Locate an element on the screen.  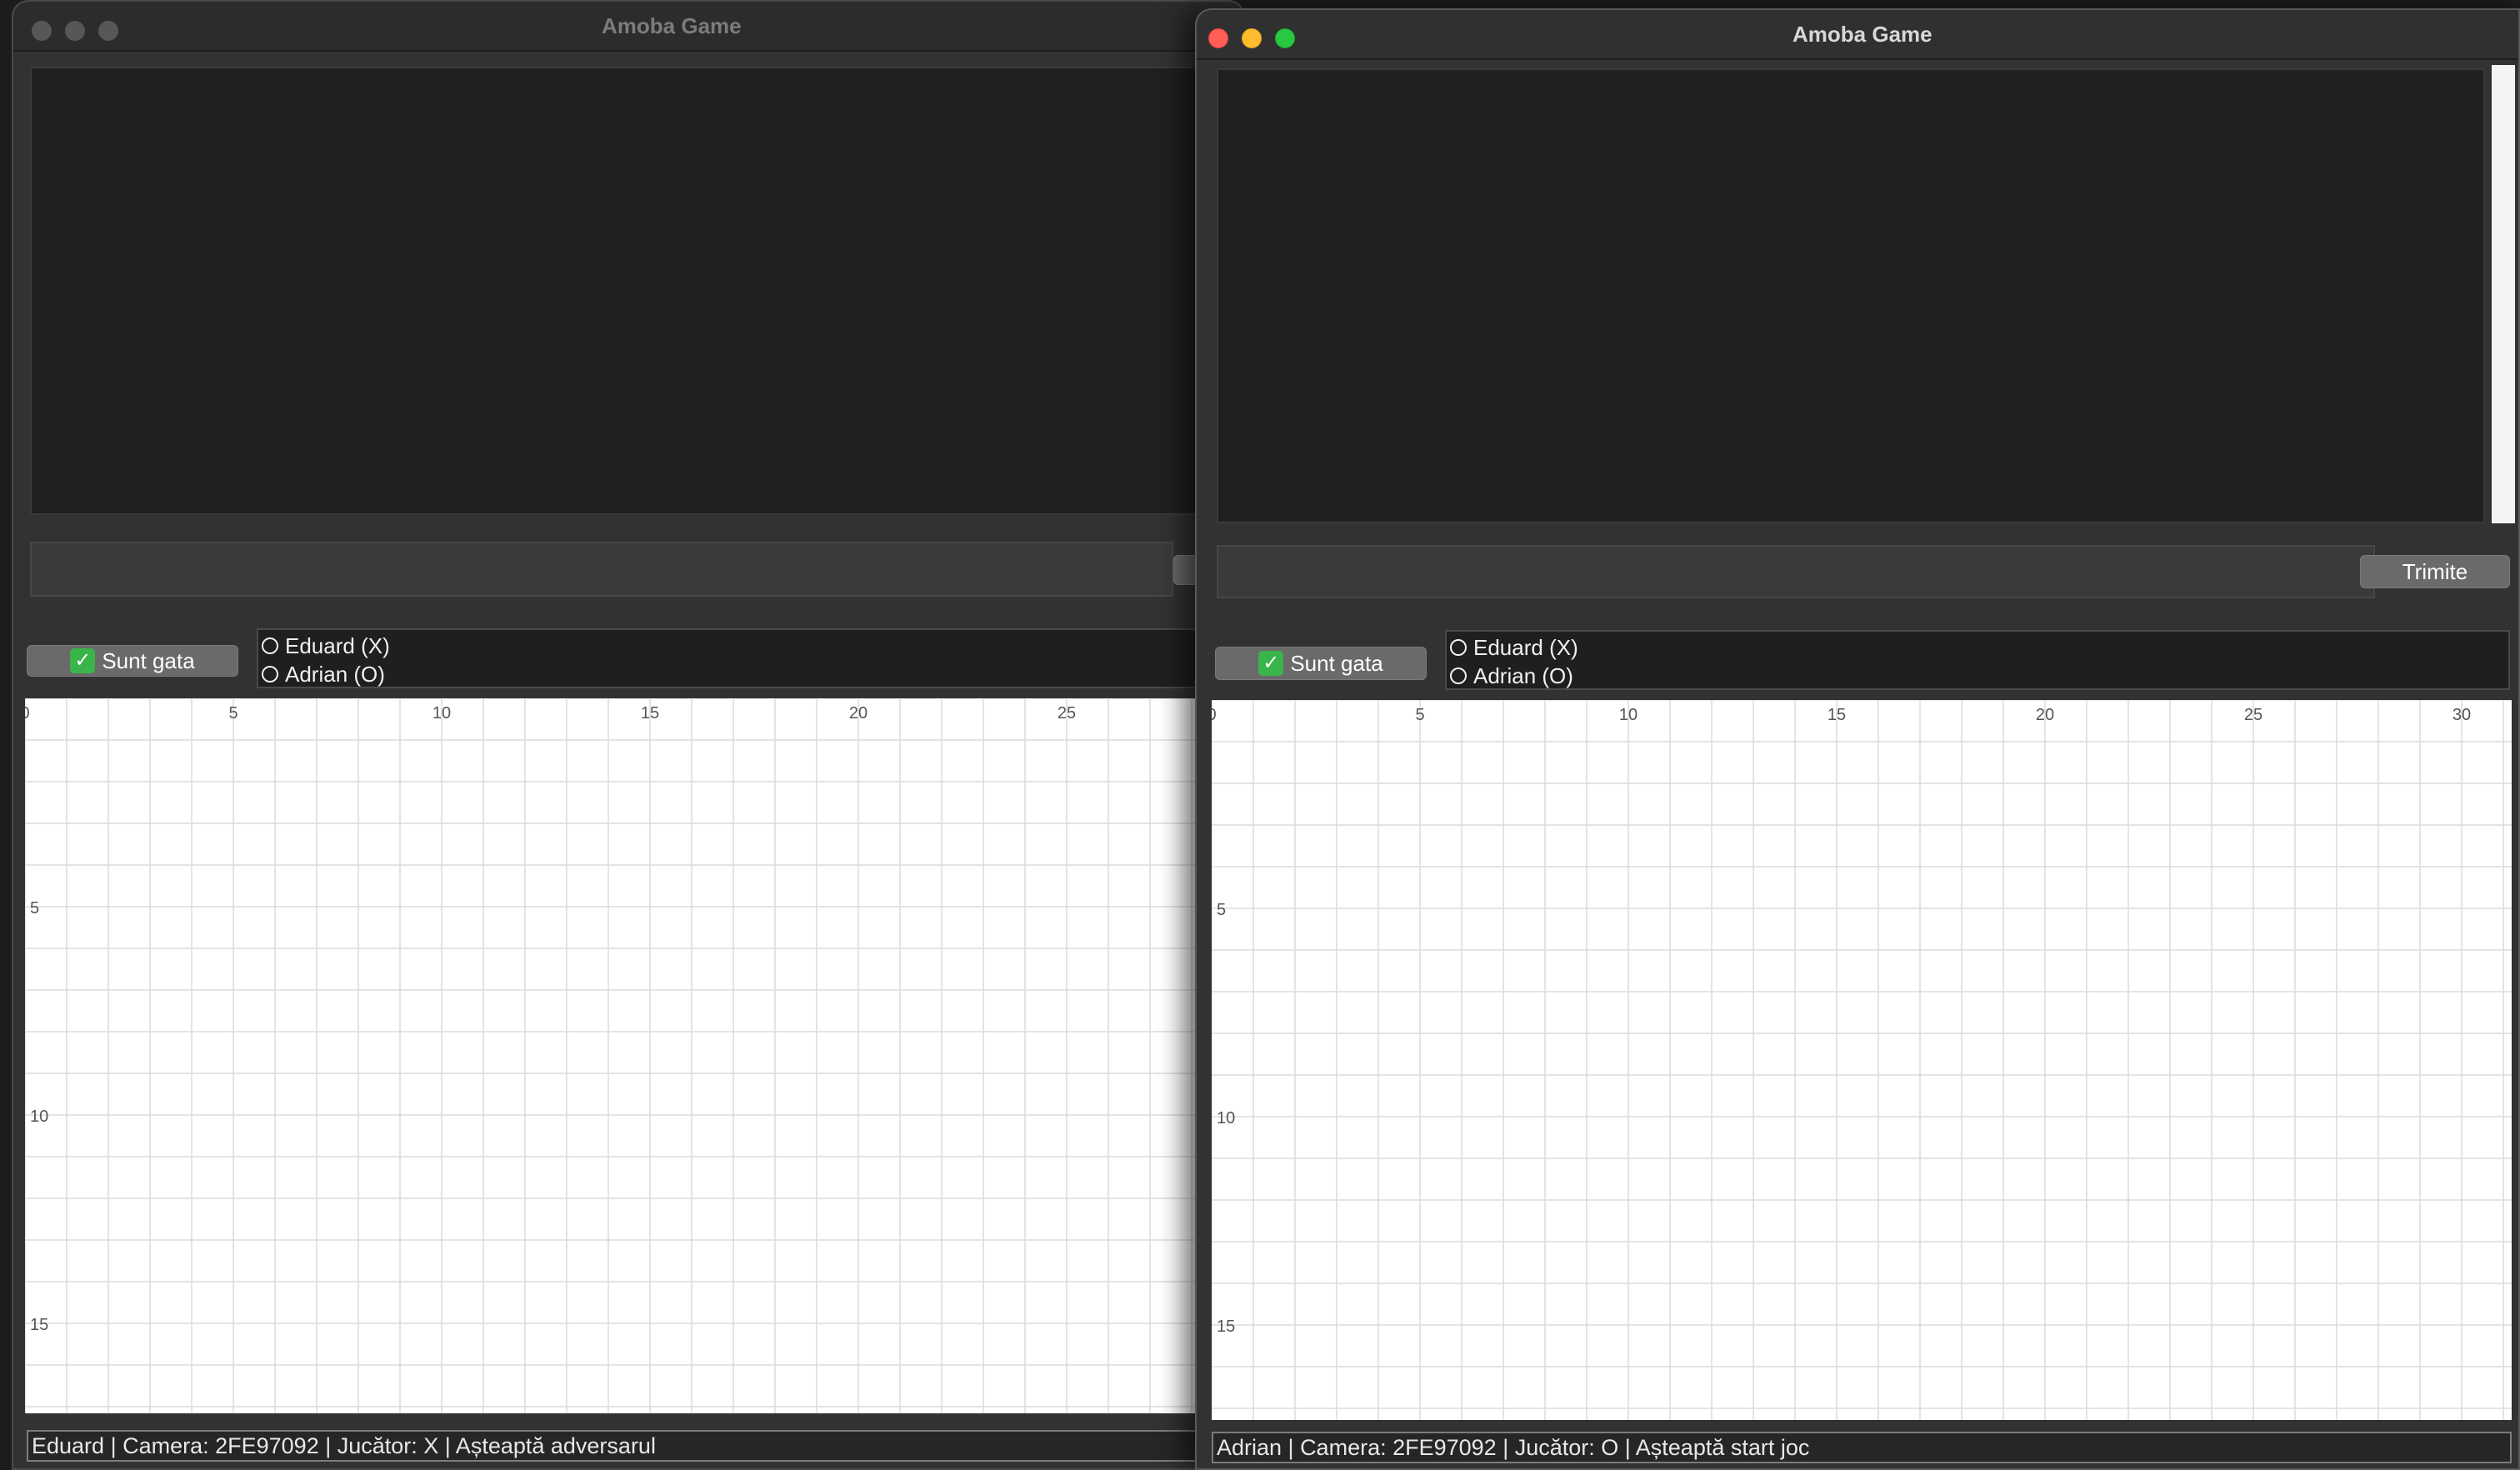
chat-scrollbar is located at coordinates (2503, 294).